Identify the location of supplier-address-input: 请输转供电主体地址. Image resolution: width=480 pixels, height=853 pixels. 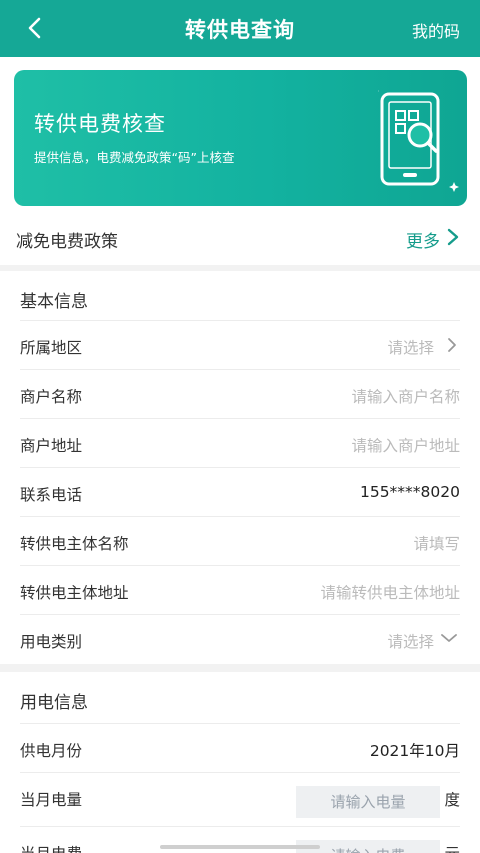
(390, 592).